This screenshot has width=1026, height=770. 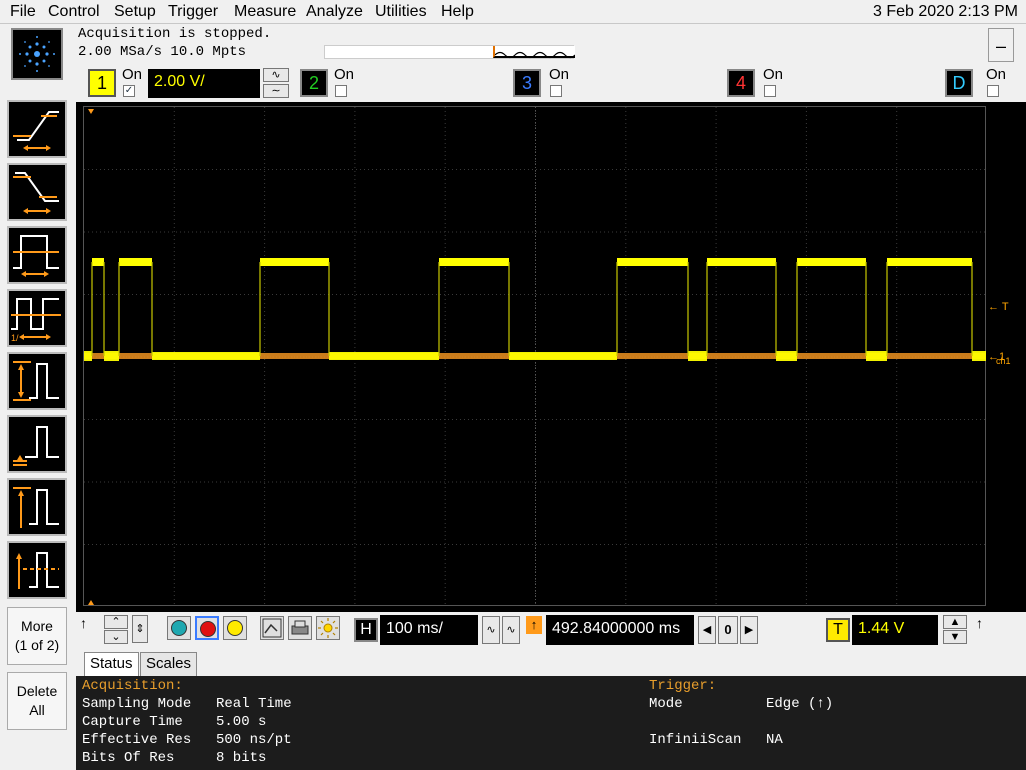 What do you see at coordinates (683, 686) in the screenshot?
I see `trigger-header: Trigger:` at bounding box center [683, 686].